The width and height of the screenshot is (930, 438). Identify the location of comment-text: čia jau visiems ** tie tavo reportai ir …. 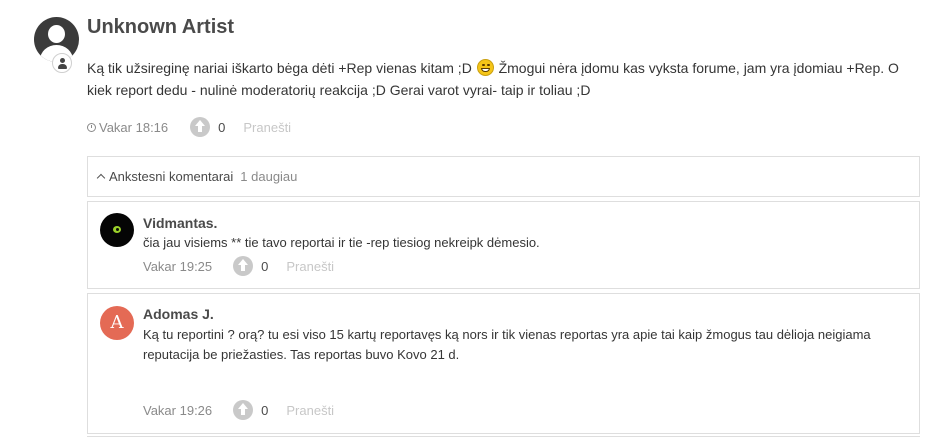
(341, 242).